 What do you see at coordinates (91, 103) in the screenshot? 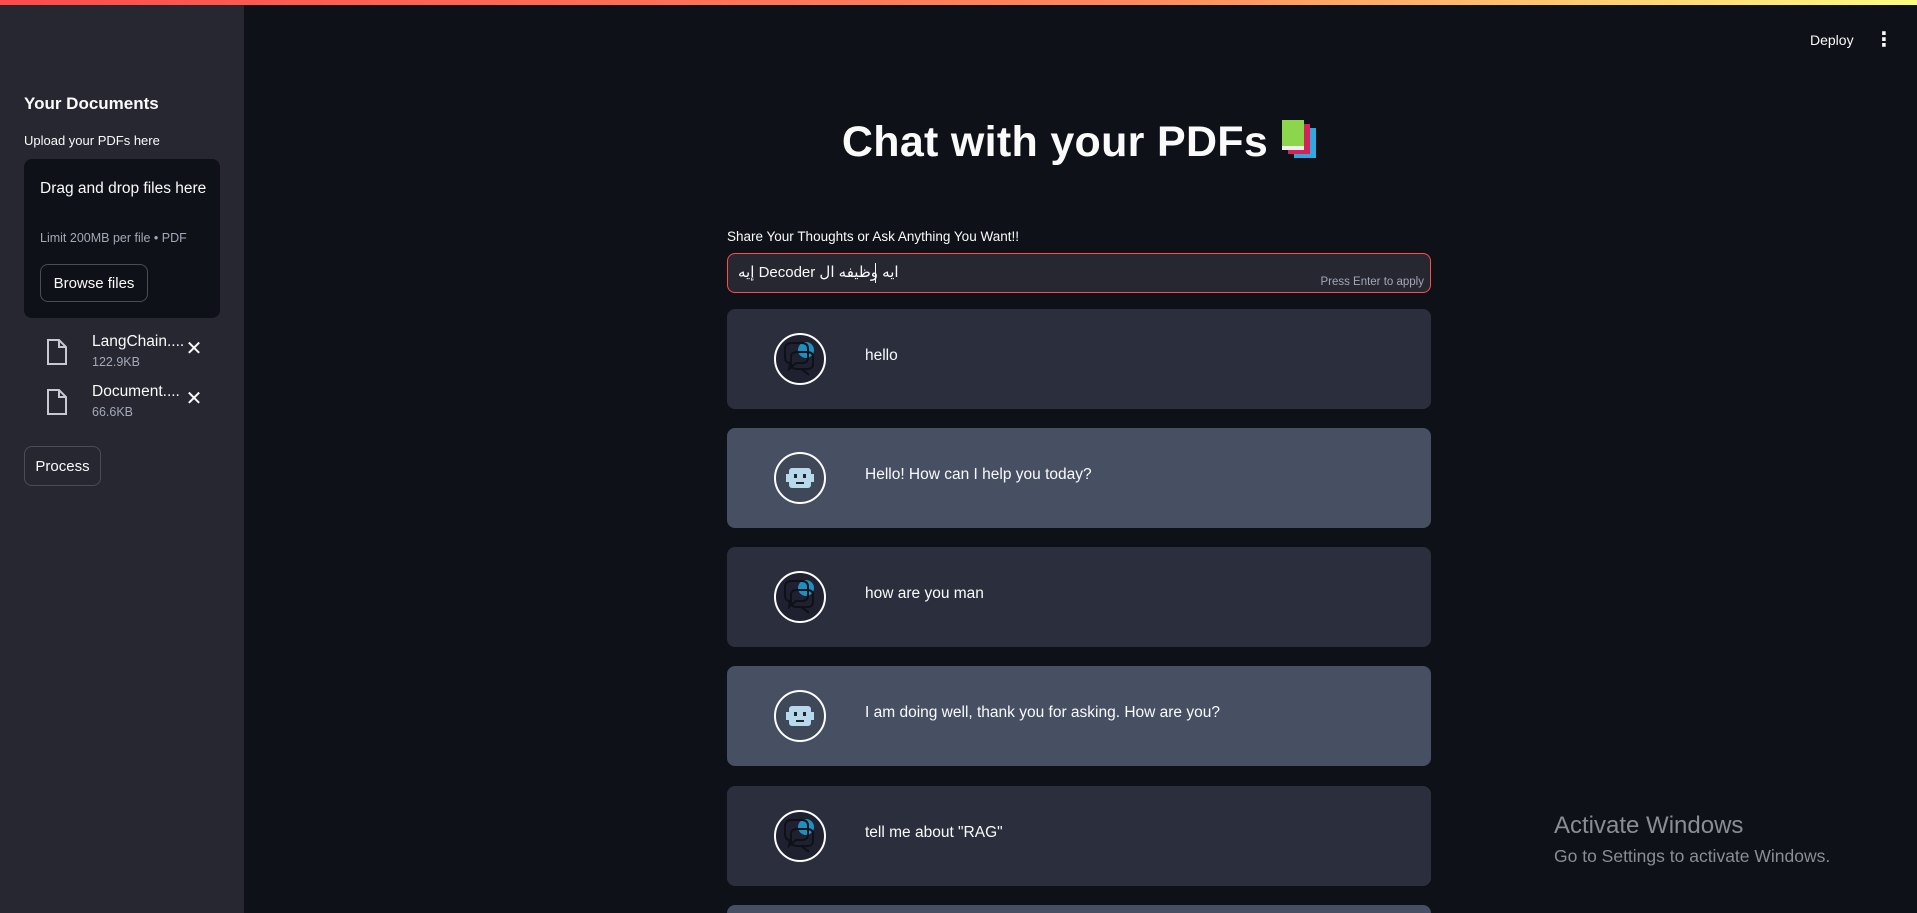
I see `sidebar-title: Your Documents` at bounding box center [91, 103].